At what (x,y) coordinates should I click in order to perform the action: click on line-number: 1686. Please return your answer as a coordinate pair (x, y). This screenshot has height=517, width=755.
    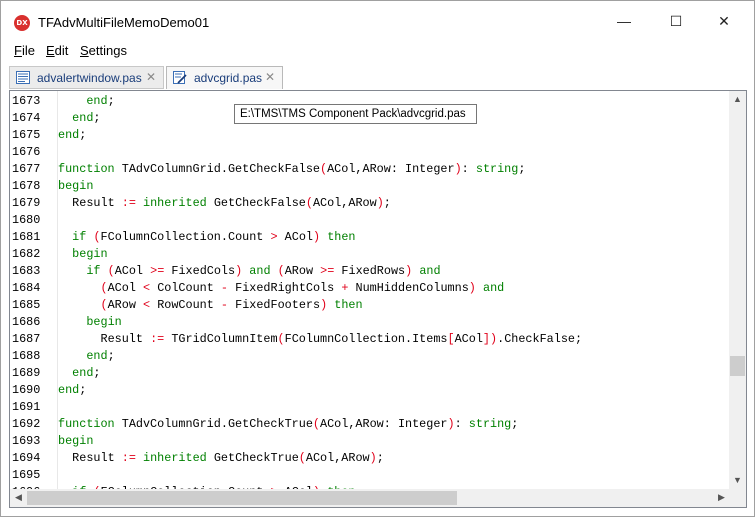
    Looking at the image, I should click on (26, 322).